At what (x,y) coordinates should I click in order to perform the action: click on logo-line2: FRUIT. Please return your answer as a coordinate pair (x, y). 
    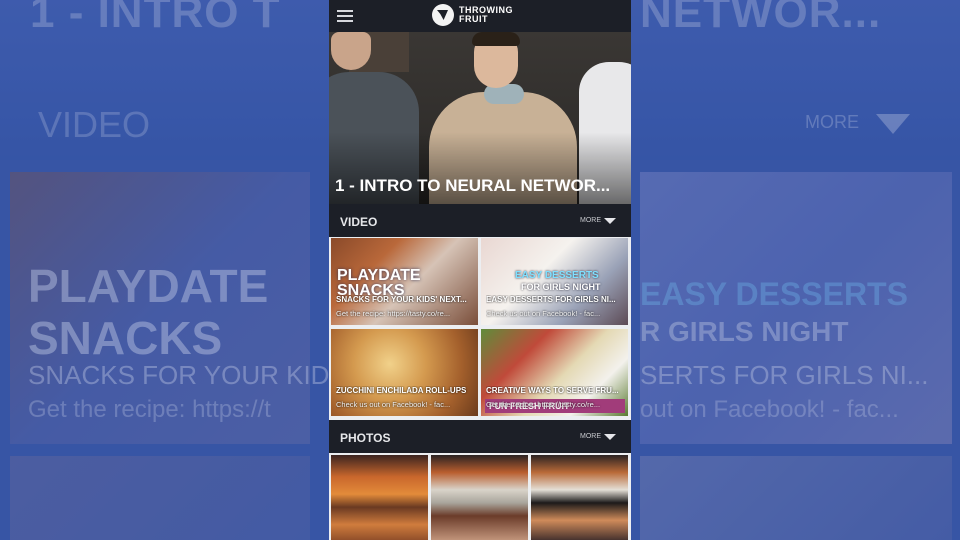
    Looking at the image, I should click on (473, 19).